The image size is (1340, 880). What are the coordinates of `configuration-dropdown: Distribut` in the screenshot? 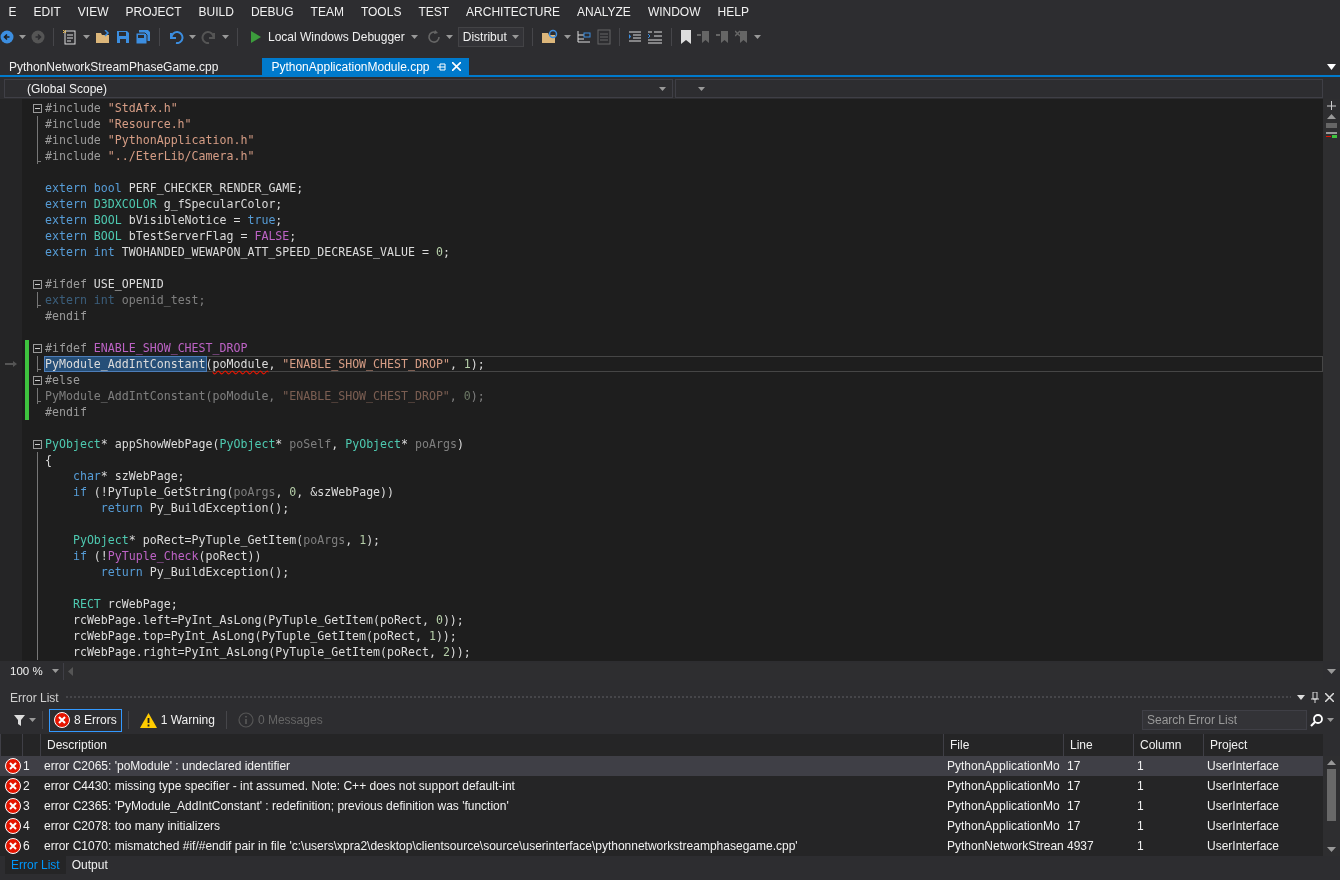 It's located at (490, 37).